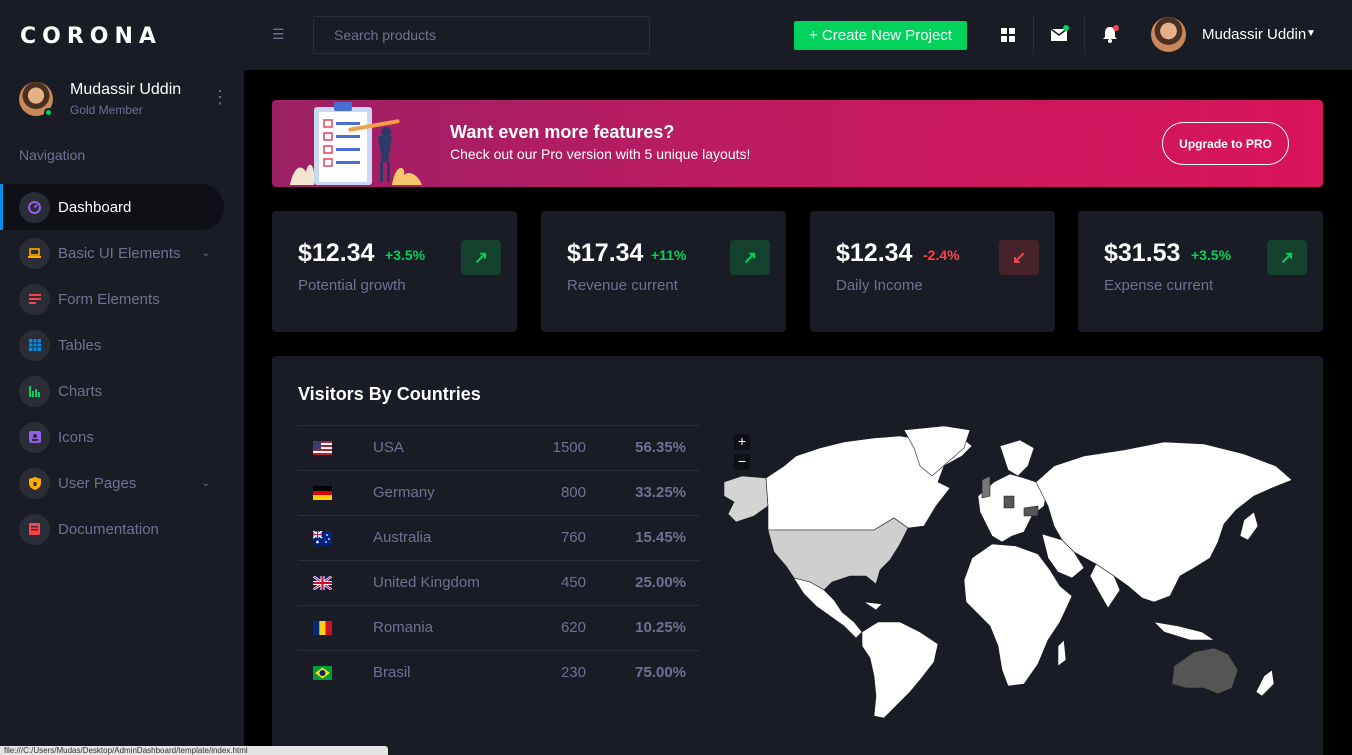  Describe the element at coordinates (1031, 511) in the screenshot. I see `map-region-romania` at that location.